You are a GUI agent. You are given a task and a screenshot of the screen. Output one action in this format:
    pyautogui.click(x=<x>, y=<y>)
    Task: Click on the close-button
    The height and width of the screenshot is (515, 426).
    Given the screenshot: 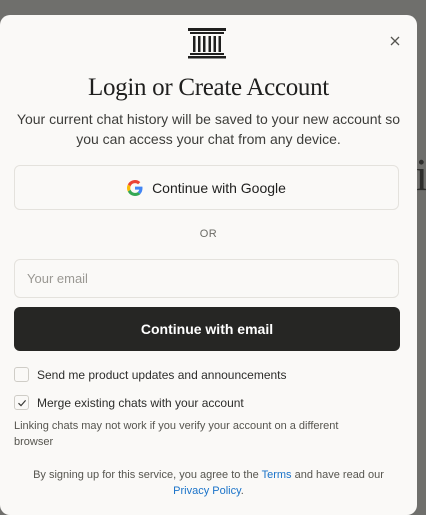 What is the action you would take?
    pyautogui.click(x=395, y=41)
    